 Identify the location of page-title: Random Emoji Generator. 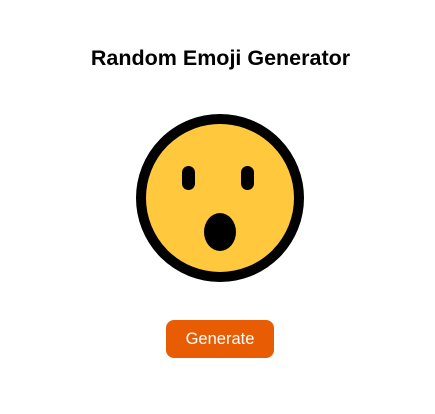
(220, 58).